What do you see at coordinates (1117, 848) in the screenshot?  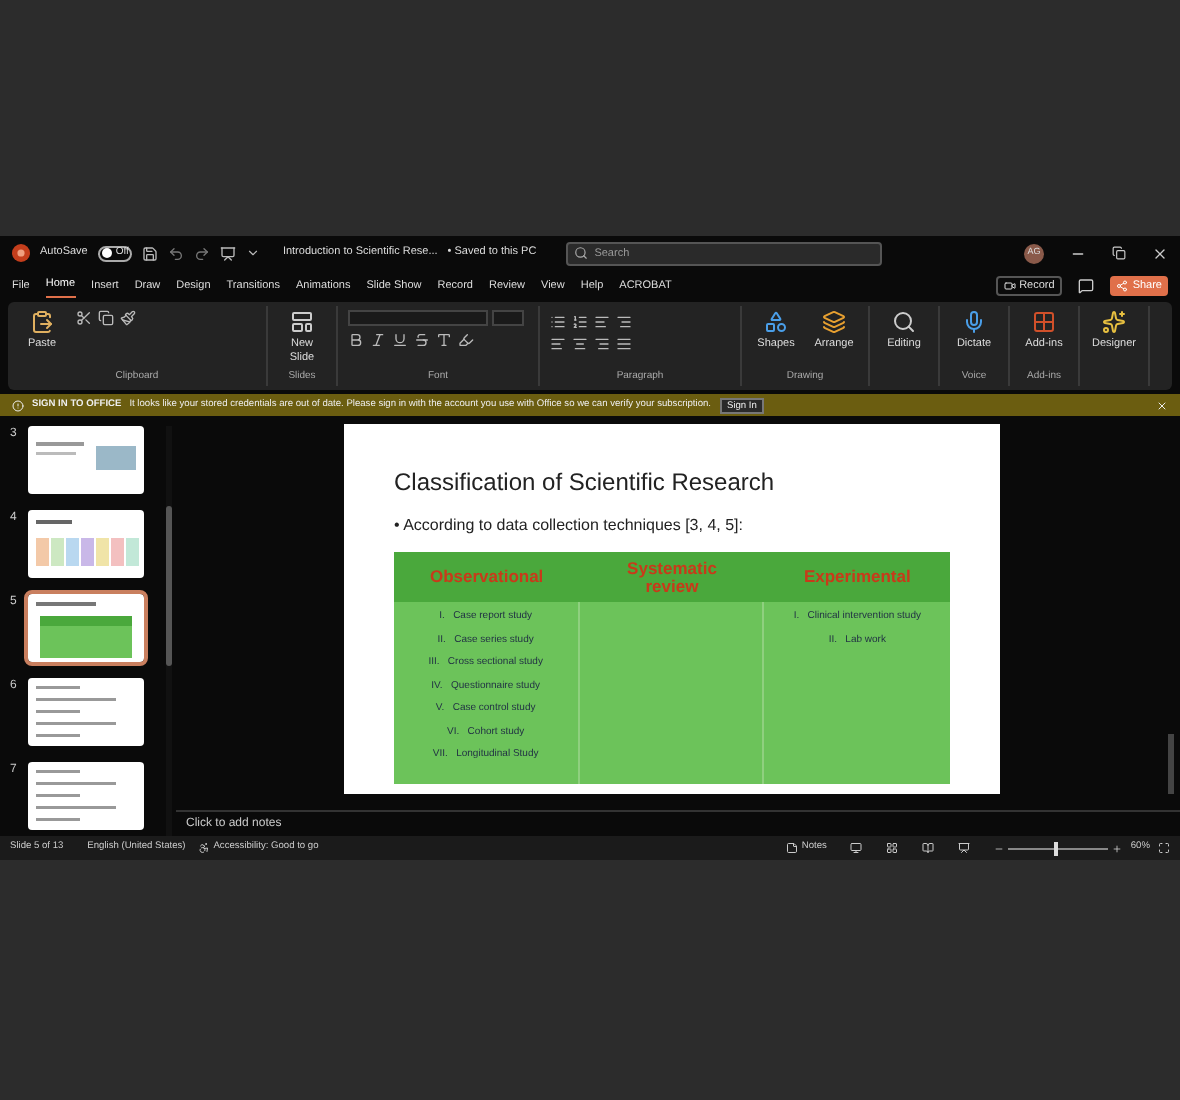 I see `zoom-in-icon` at bounding box center [1117, 848].